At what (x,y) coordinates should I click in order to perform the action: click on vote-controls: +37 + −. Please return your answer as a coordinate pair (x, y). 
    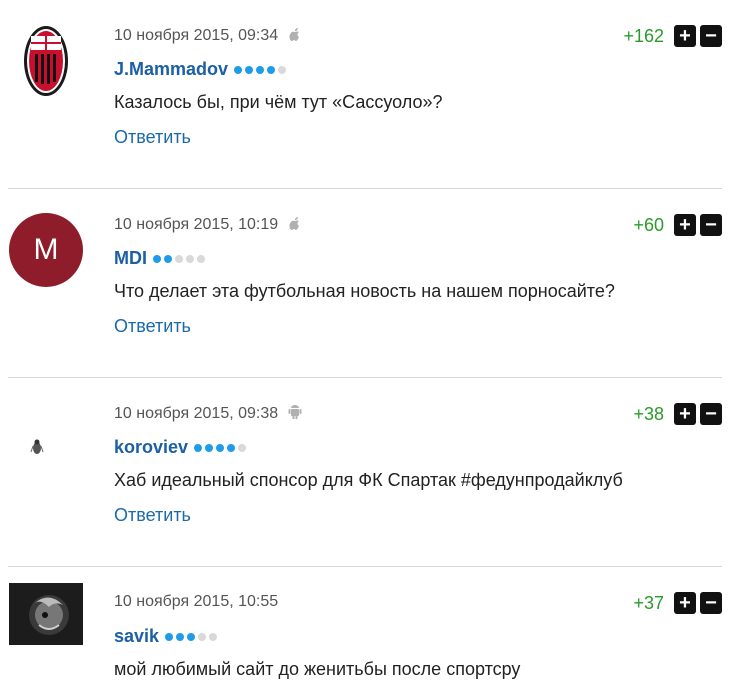
    Looking at the image, I should click on (677, 603).